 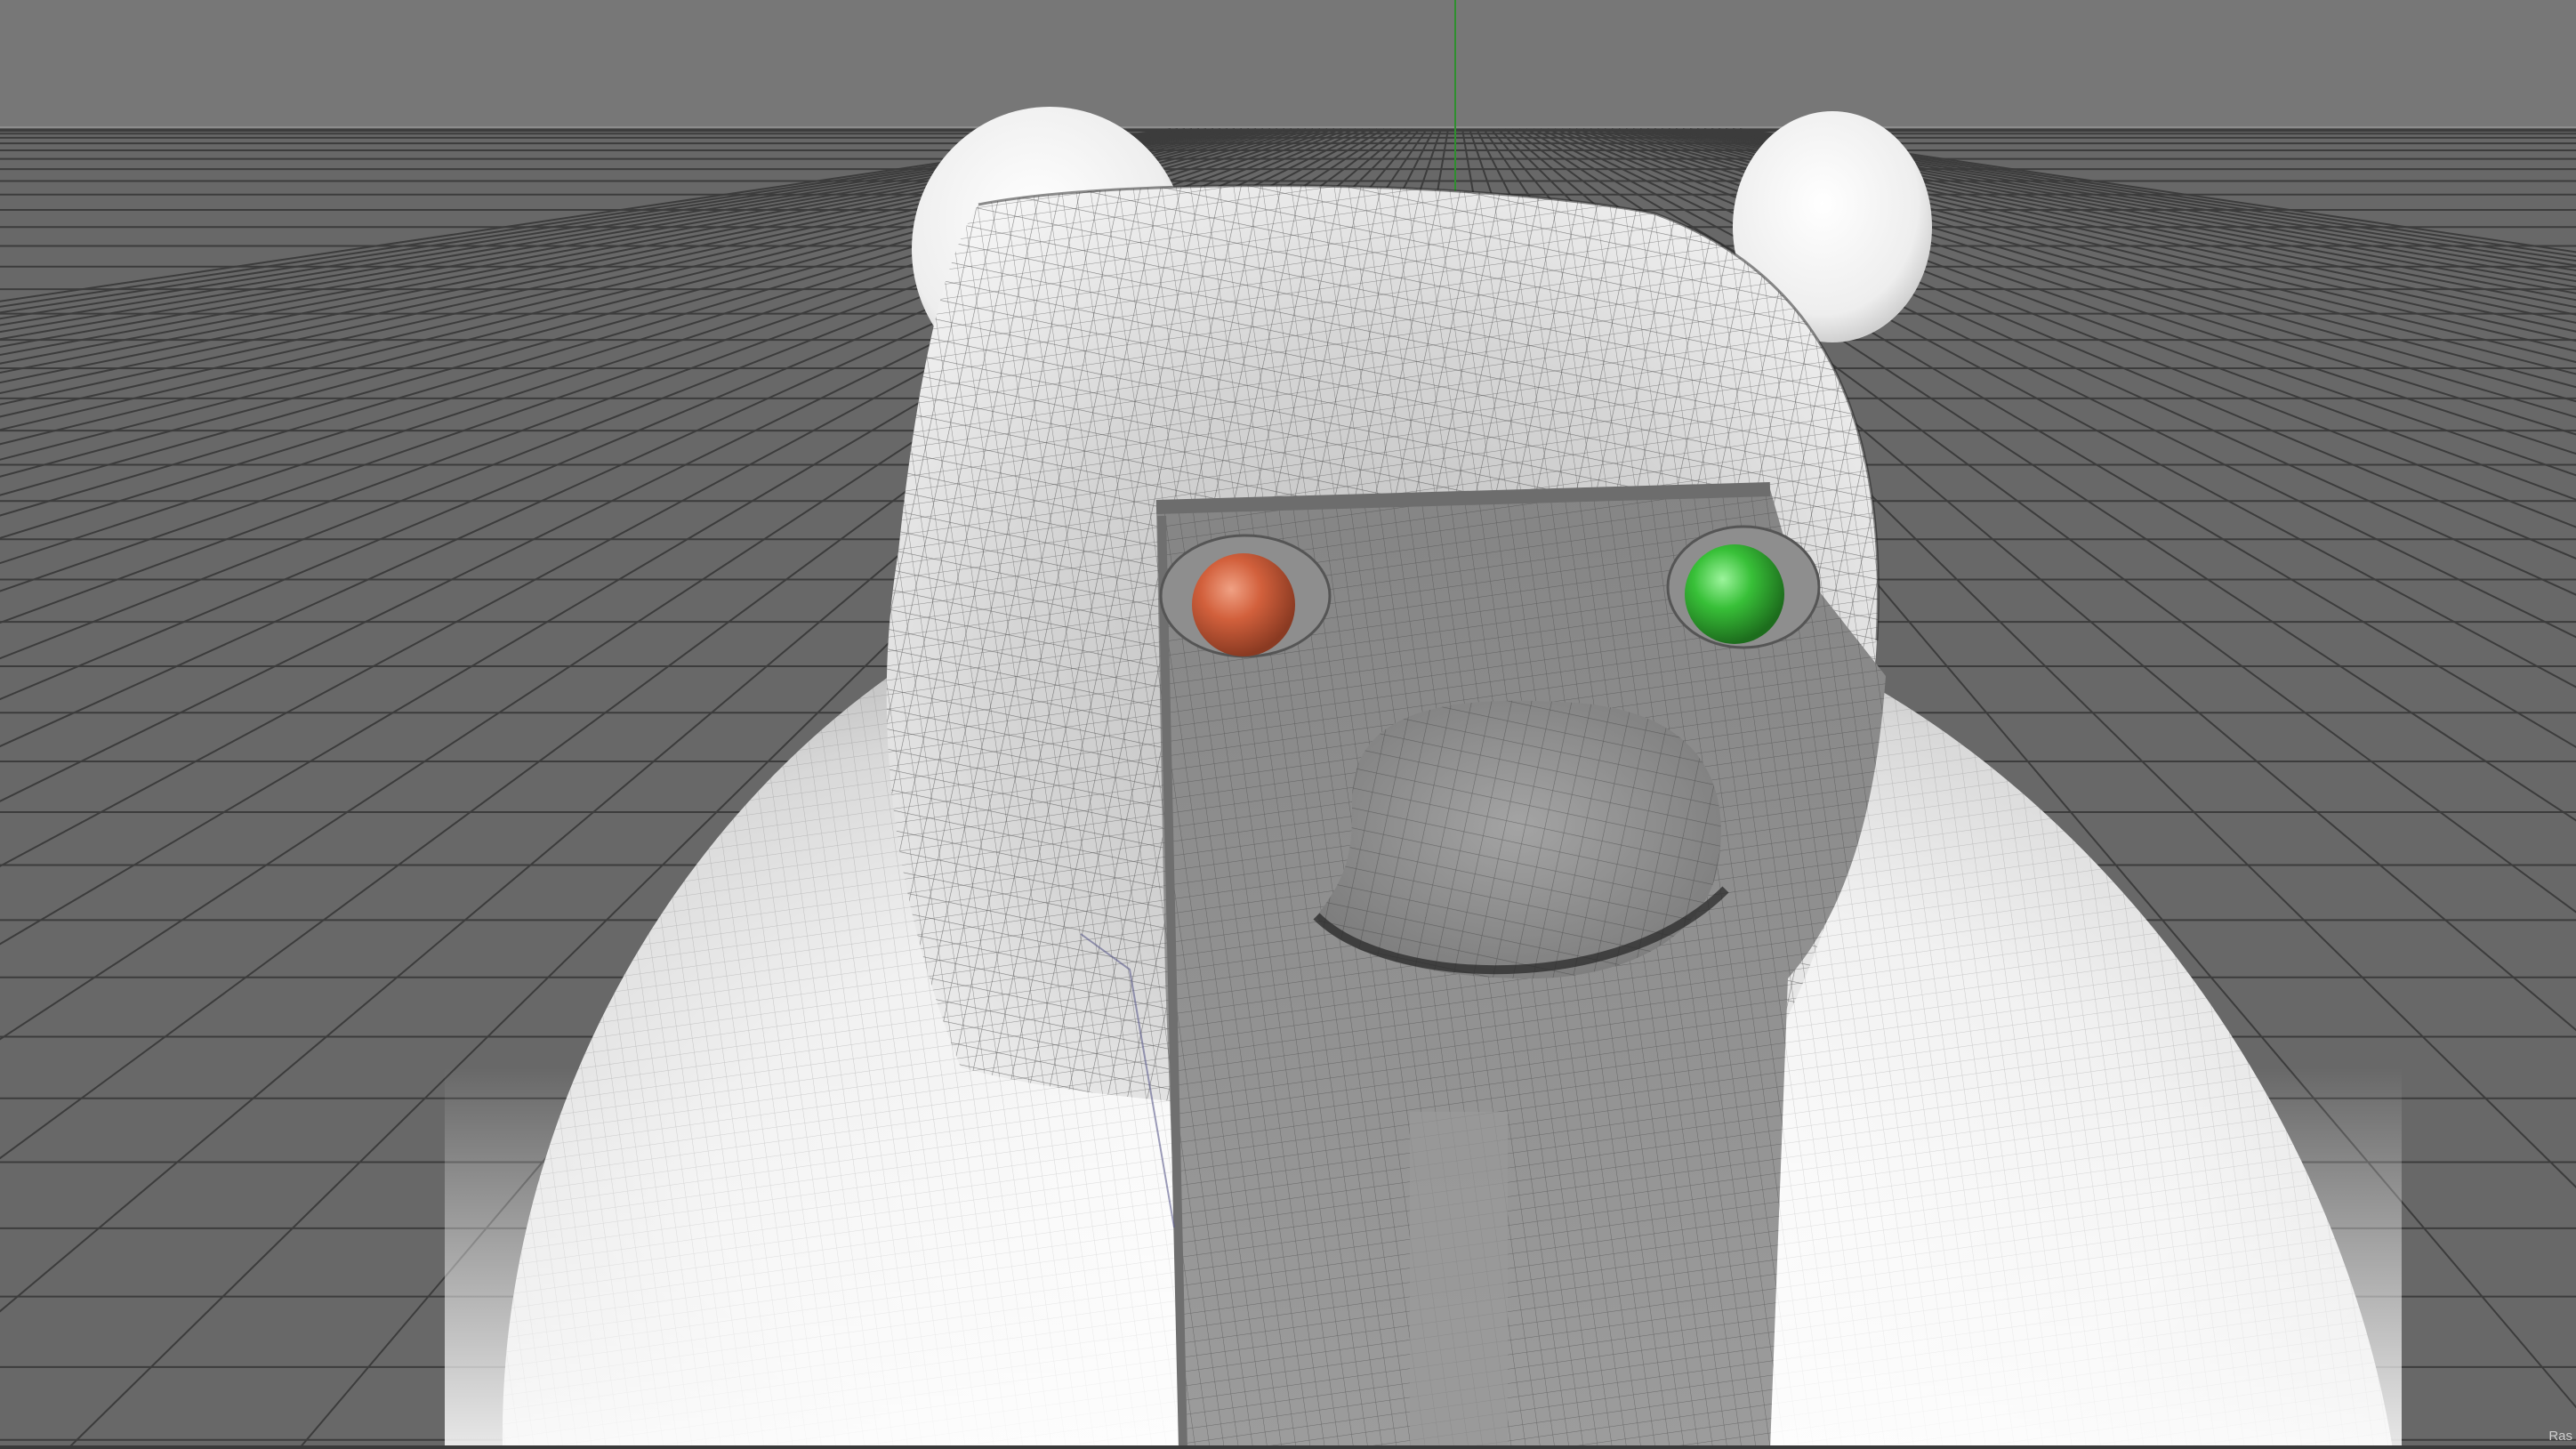 I want to click on render-status-label: Ras, so click(x=2560, y=1436).